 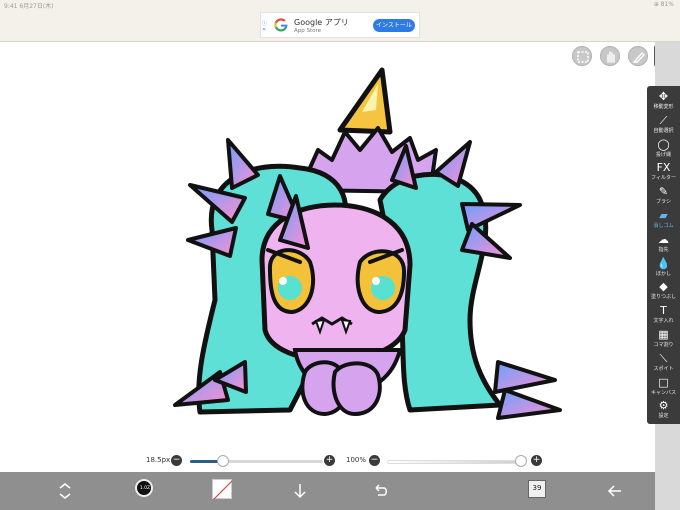 What do you see at coordinates (321, 22) in the screenshot?
I see `ad-title: Google アプリ` at bounding box center [321, 22].